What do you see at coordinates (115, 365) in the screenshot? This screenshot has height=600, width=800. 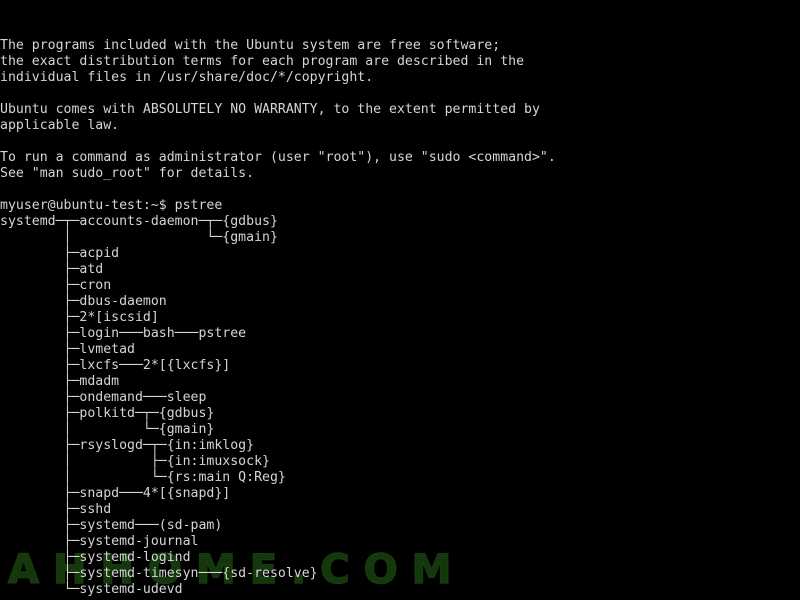 I see `terminal-line: ├─lxcfs───2*[{lxcfs}]` at bounding box center [115, 365].